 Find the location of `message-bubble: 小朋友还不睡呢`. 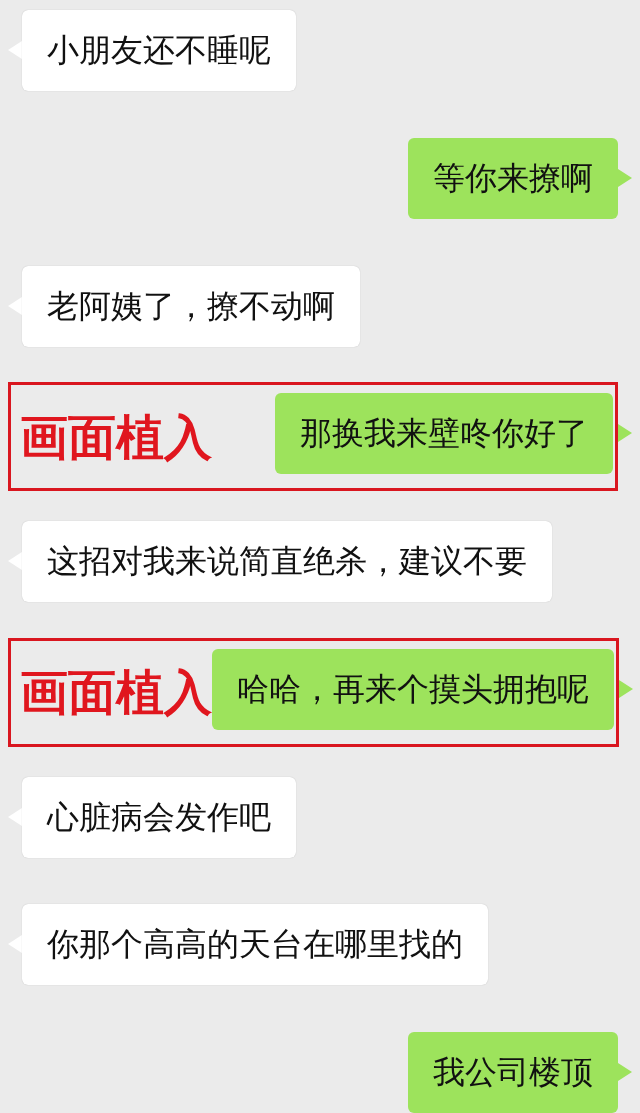

message-bubble: 小朋友还不睡呢 is located at coordinates (159, 50).